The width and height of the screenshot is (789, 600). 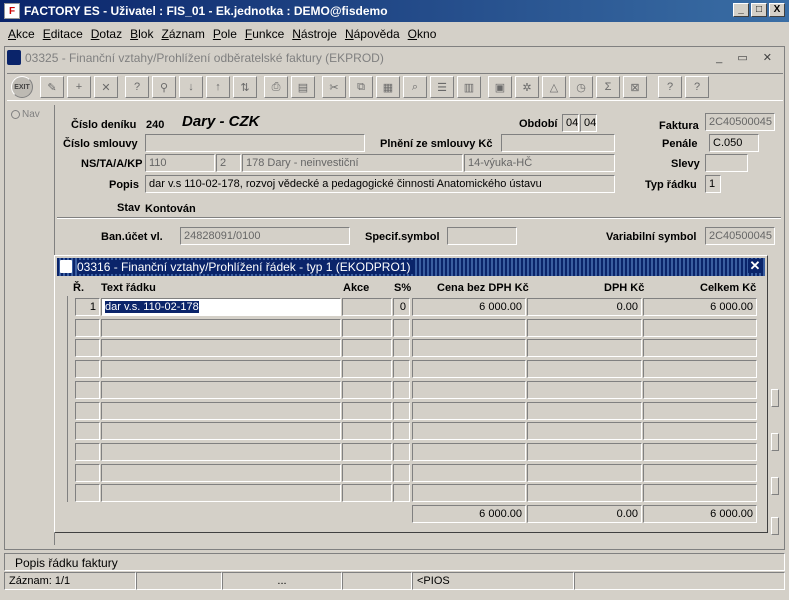 What do you see at coordinates (469, 307) in the screenshot?
I see `cell-cena: 6 000.00` at bounding box center [469, 307].